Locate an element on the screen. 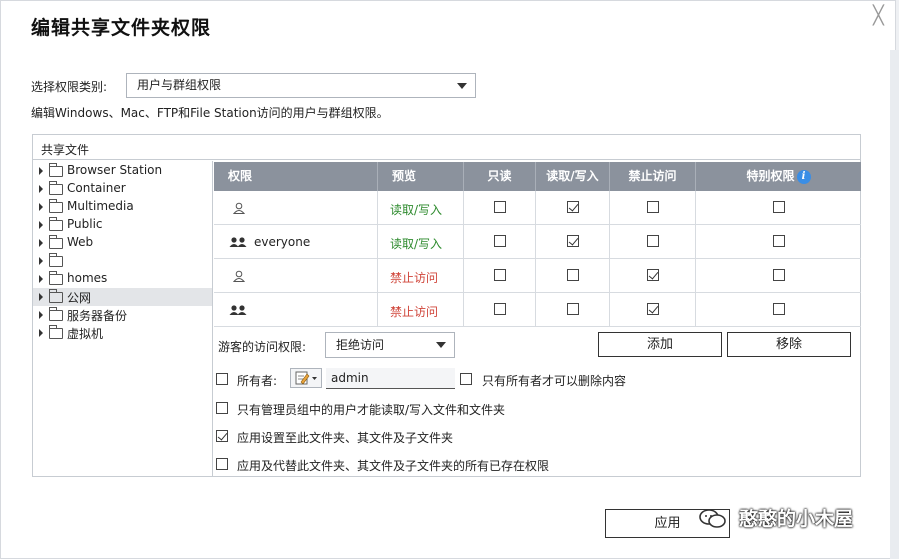 The width and height of the screenshot is (899, 559). guest-access-value: 拒绝访问 is located at coordinates (360, 345).